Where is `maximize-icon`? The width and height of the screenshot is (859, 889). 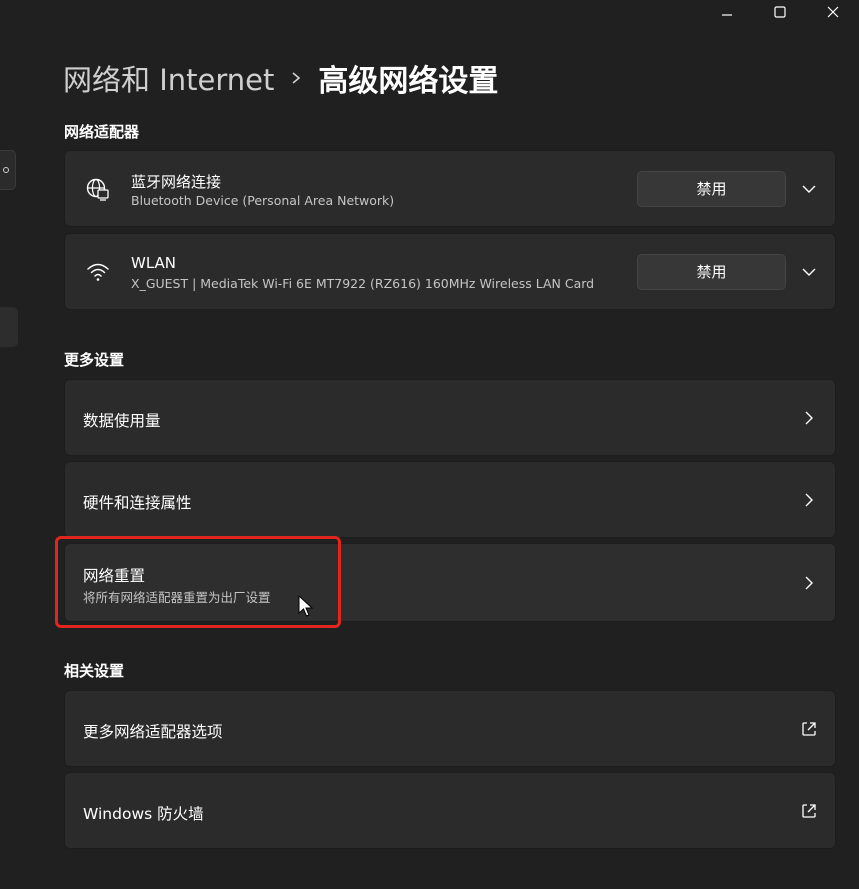 maximize-icon is located at coordinates (779, 12).